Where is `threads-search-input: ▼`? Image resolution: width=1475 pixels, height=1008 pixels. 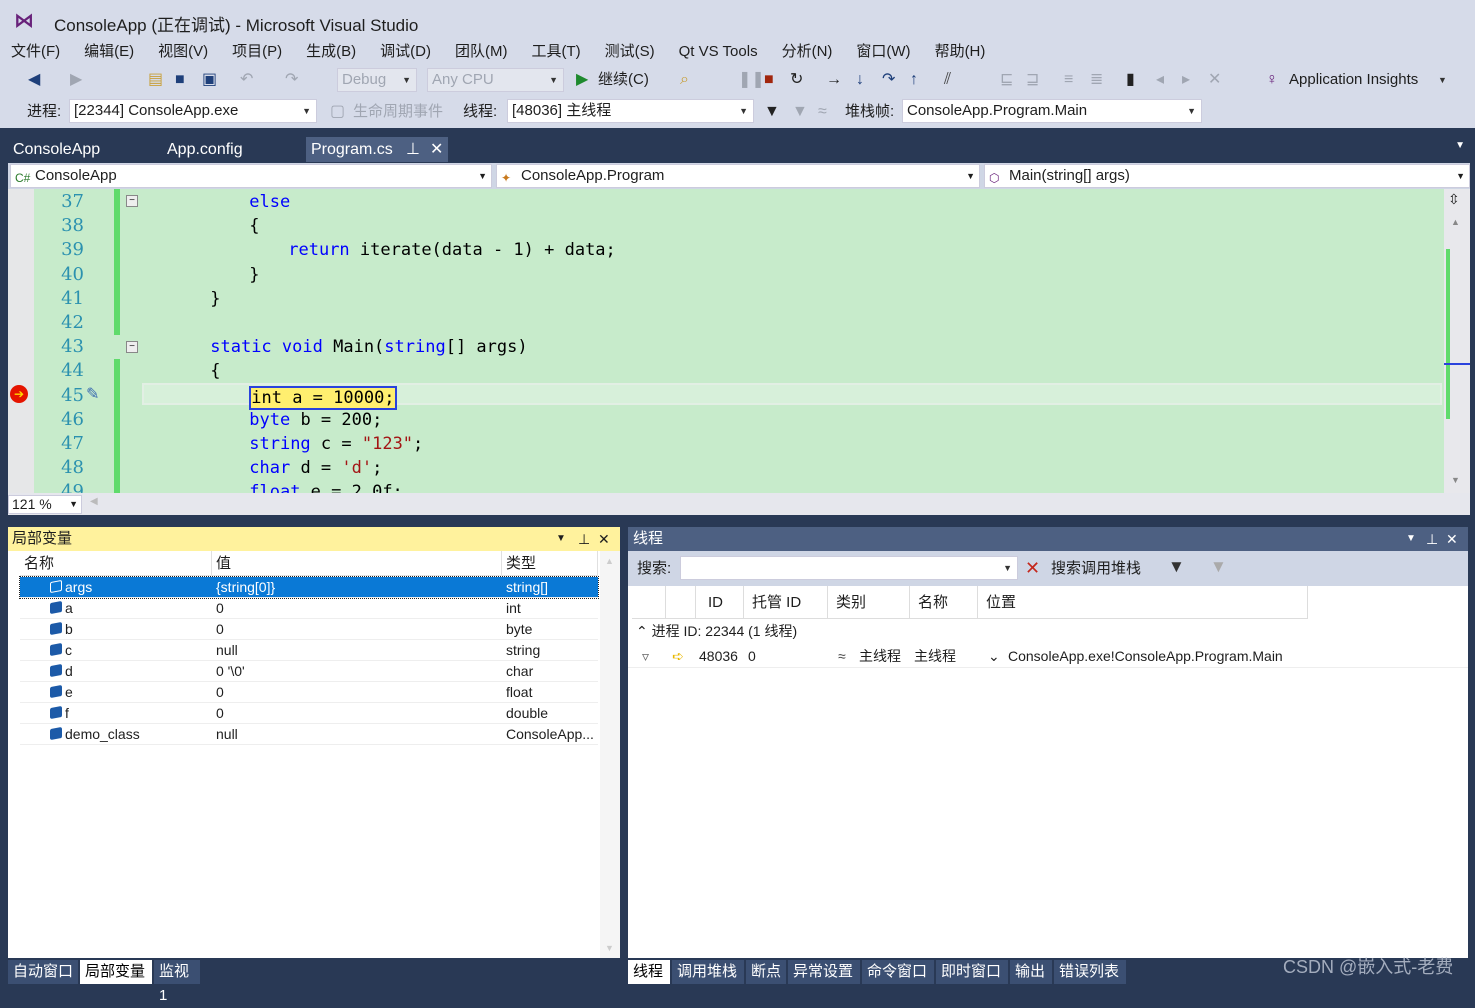
threads-search-input: ▼ is located at coordinates (849, 568).